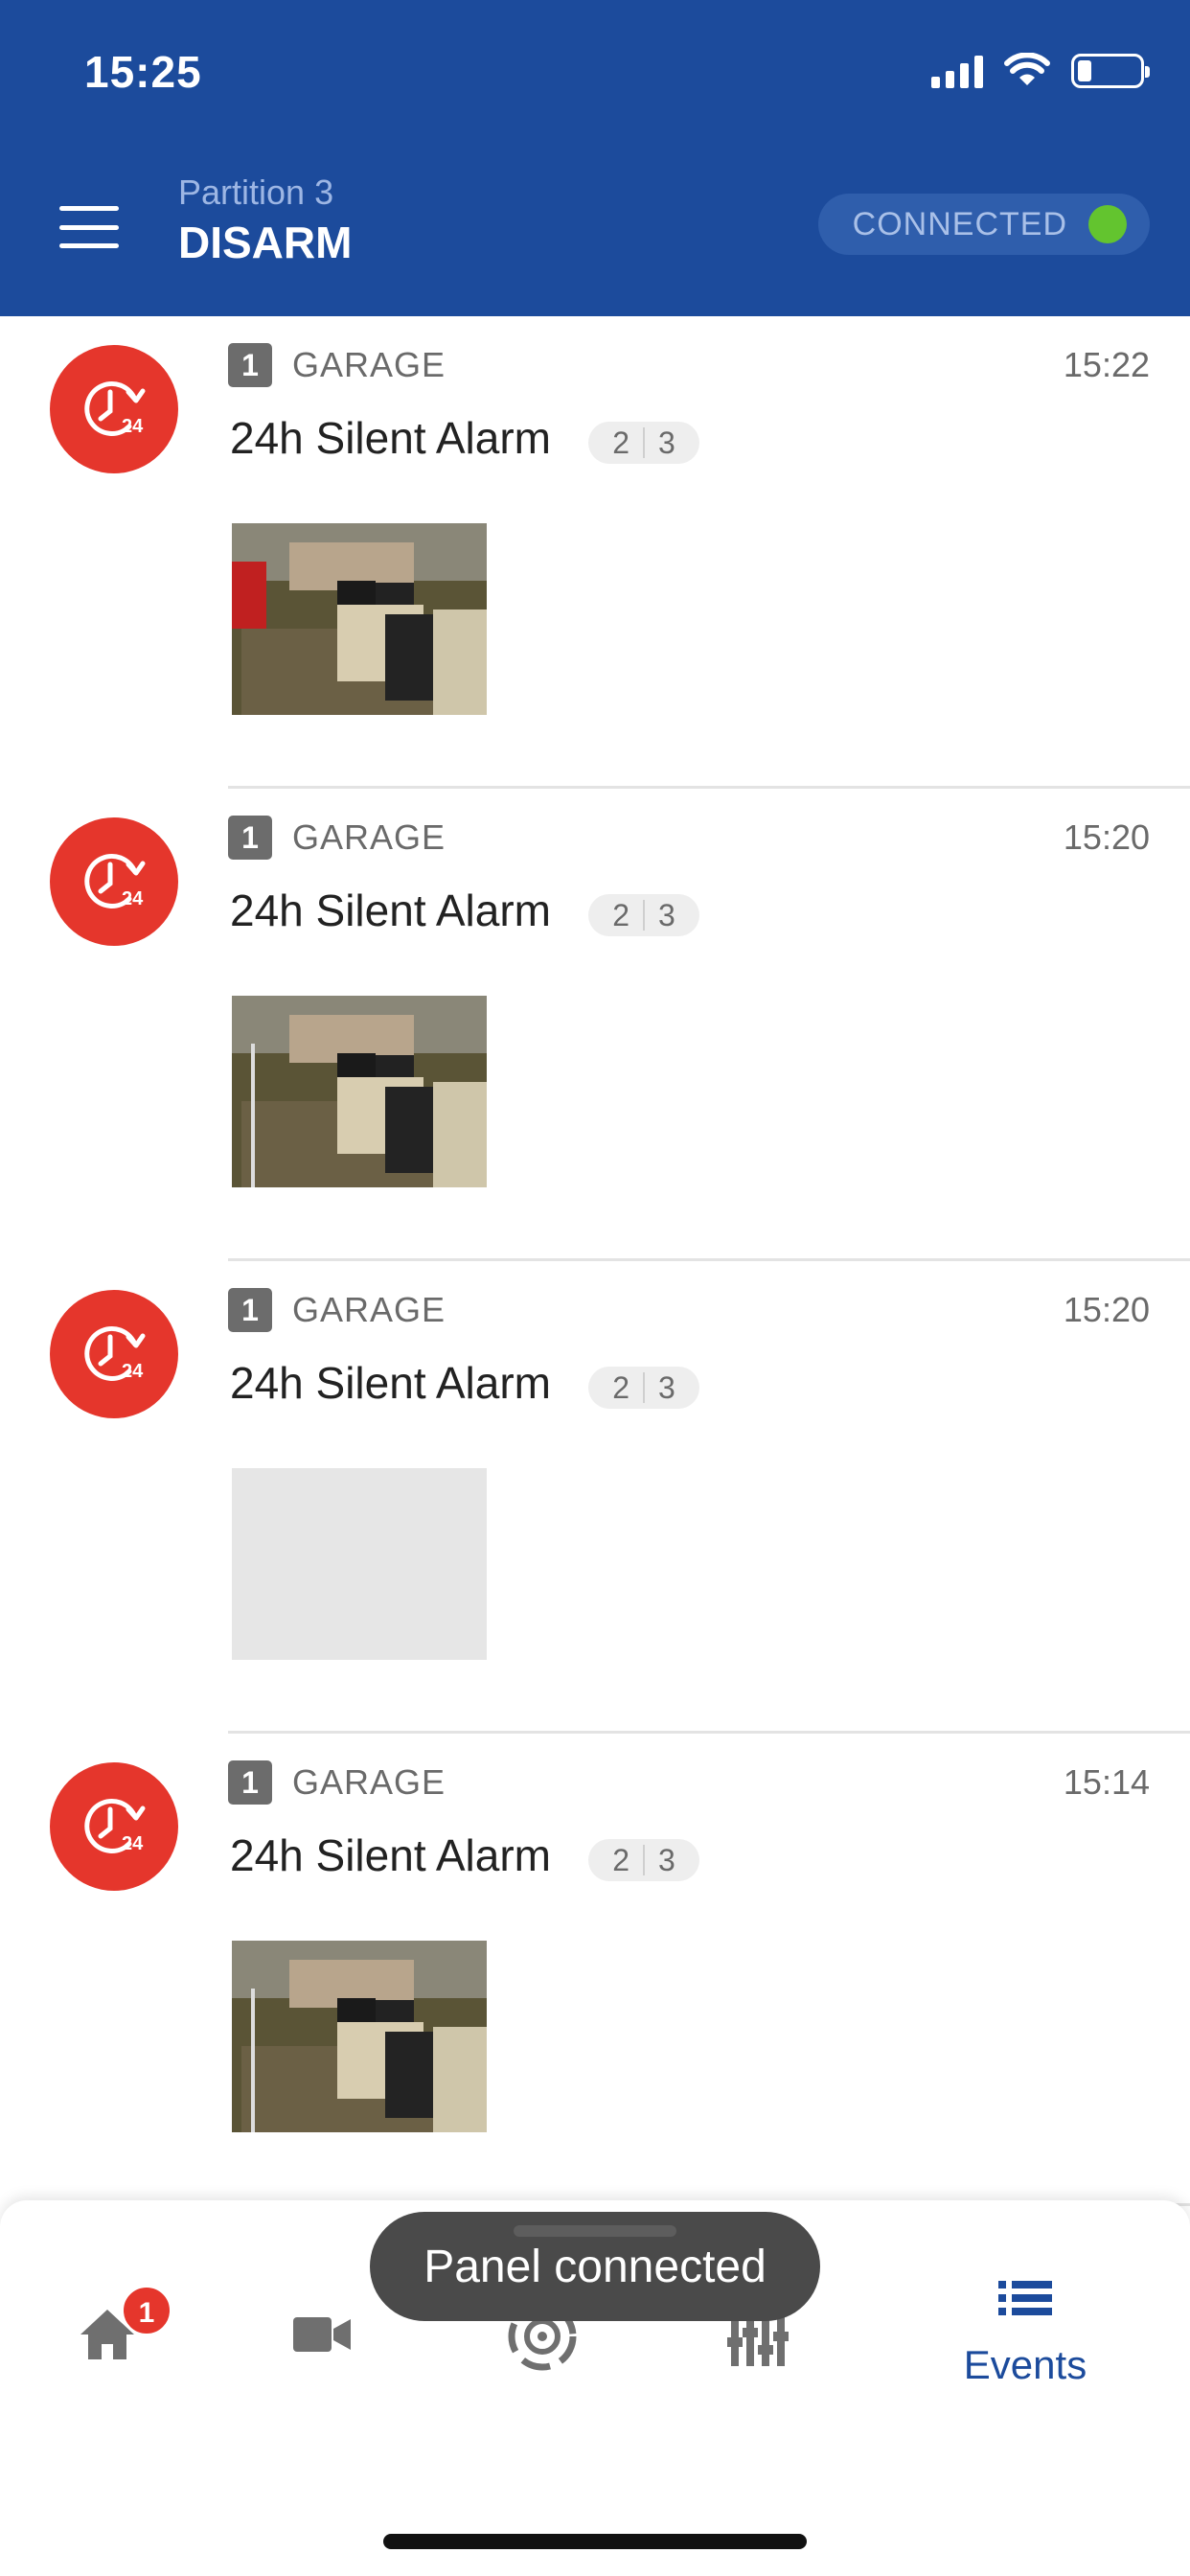 The height and width of the screenshot is (2576, 1190). Describe the element at coordinates (595, 158) in the screenshot. I see `app-header: 15:25 Partition 3 DISARM CONNECTED` at that location.